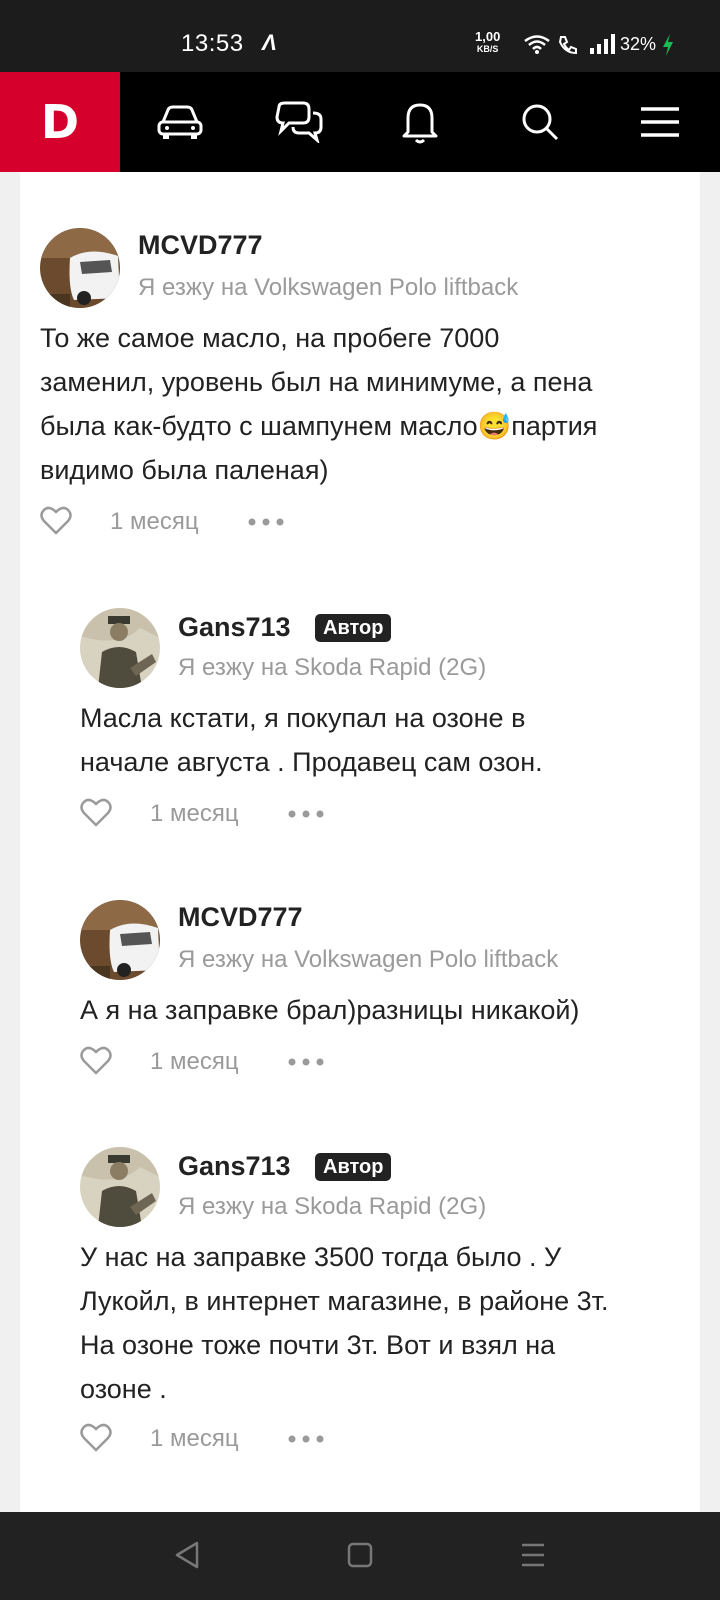 Image resolution: width=720 pixels, height=1600 pixels. I want to click on bell-icon, so click(420, 123).